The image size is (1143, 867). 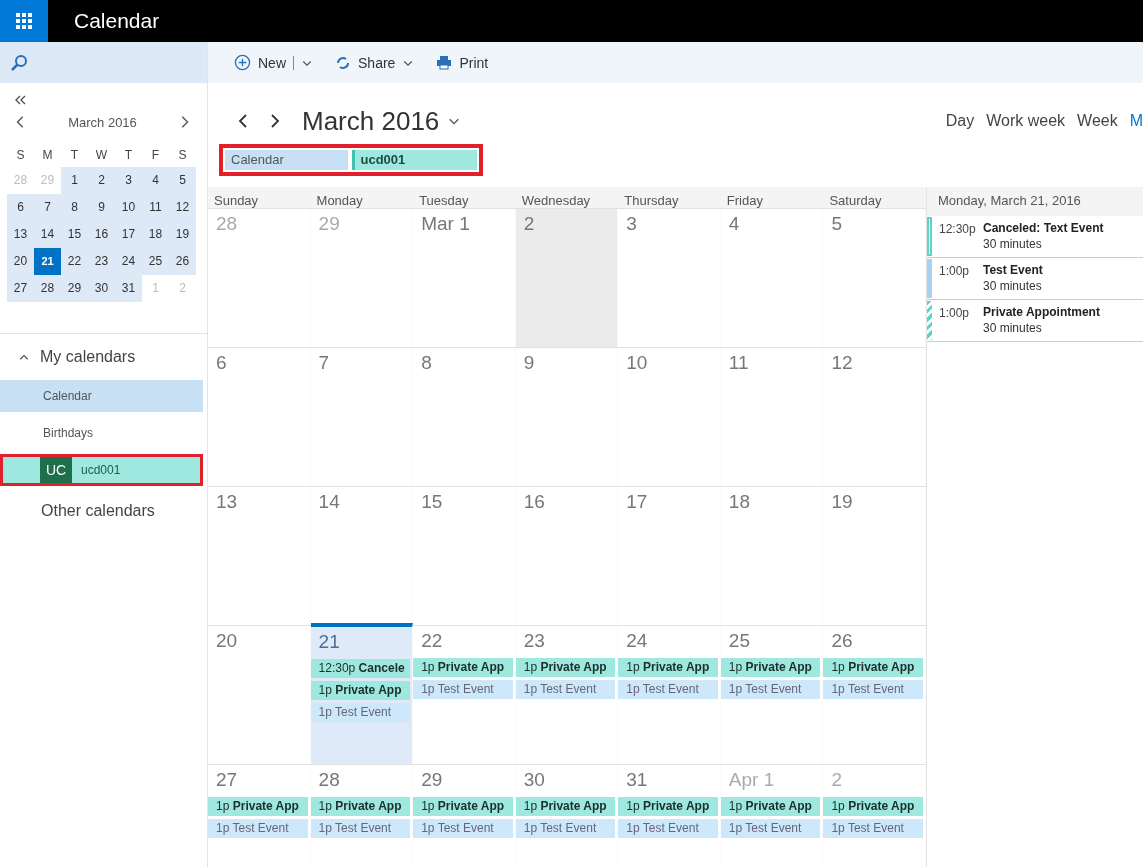 I want to click on collapse-icon, so click(x=20, y=100).